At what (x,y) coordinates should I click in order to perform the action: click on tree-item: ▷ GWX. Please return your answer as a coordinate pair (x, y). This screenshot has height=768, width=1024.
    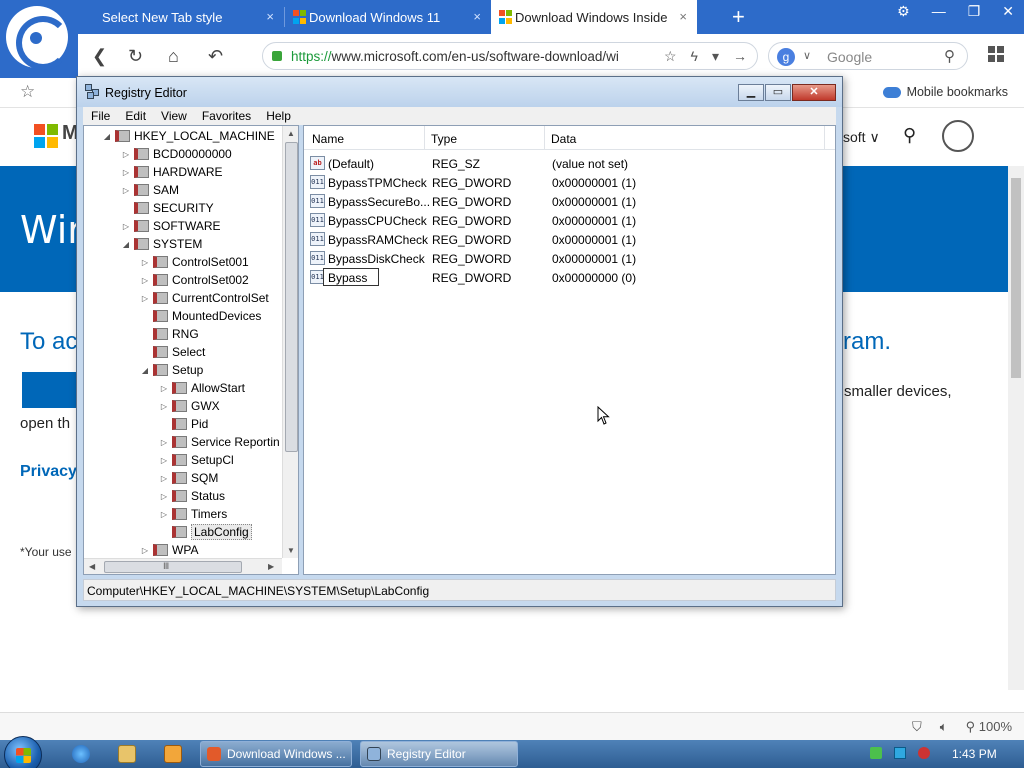
    Looking at the image, I should click on (189, 406).